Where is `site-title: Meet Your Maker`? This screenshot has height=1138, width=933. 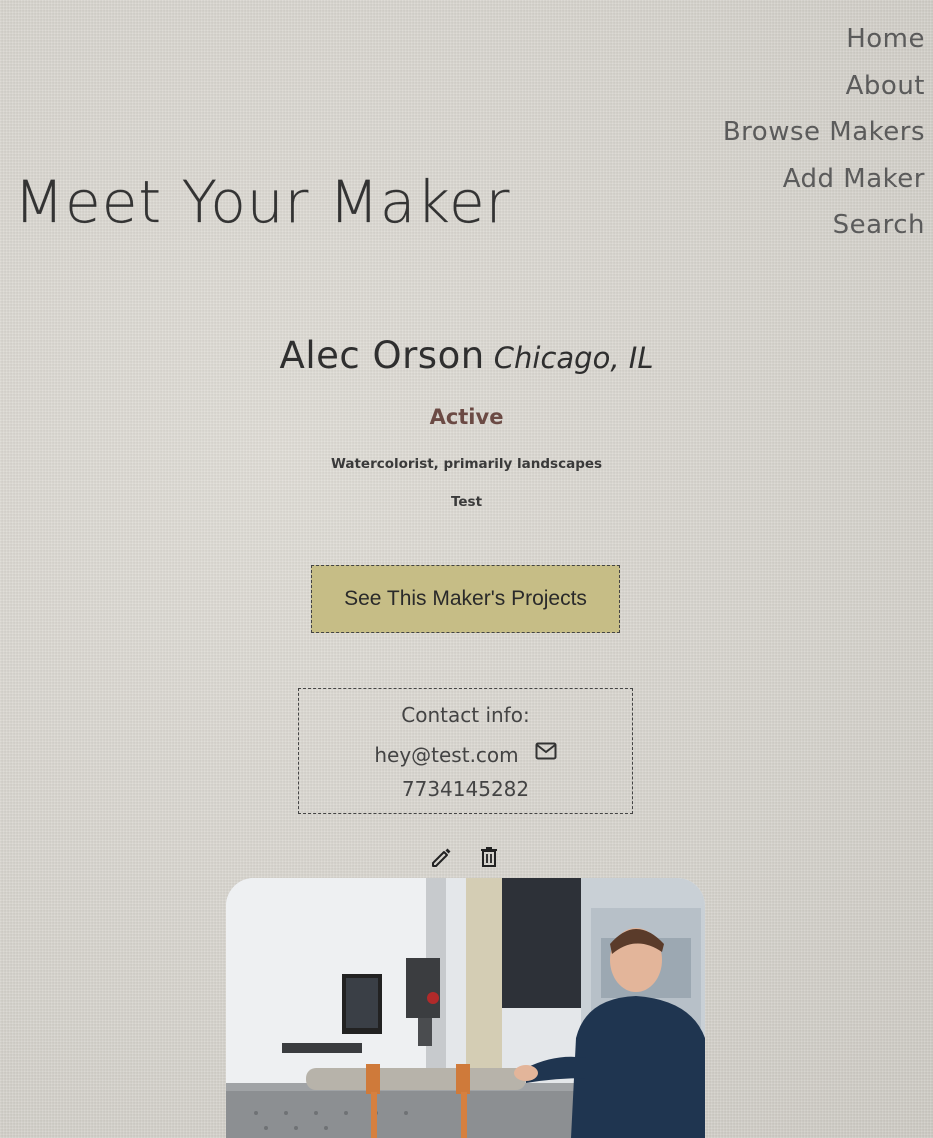
site-title: Meet Your Maker is located at coordinates (262, 202).